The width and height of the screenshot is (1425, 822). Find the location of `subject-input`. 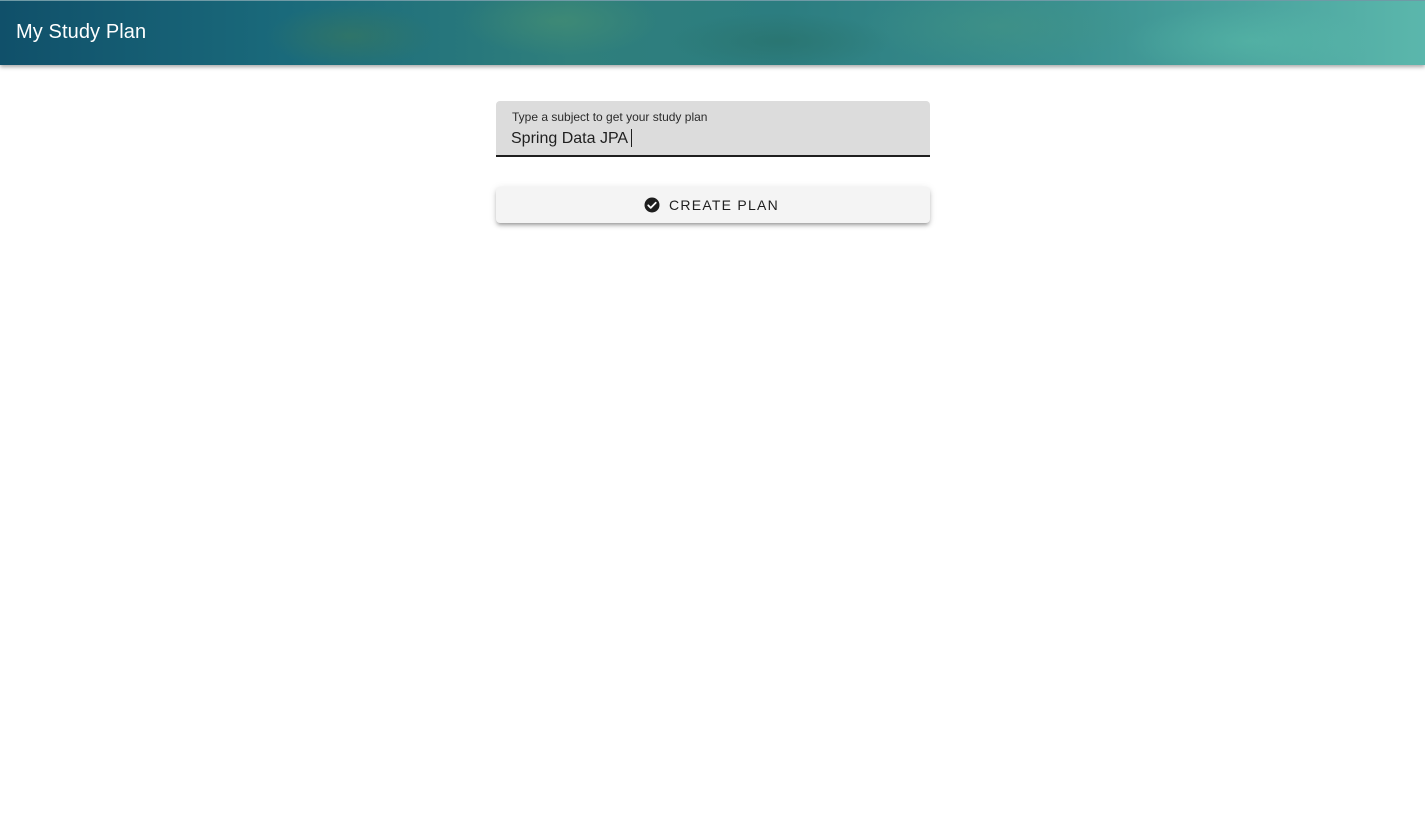

subject-input is located at coordinates (711, 139).